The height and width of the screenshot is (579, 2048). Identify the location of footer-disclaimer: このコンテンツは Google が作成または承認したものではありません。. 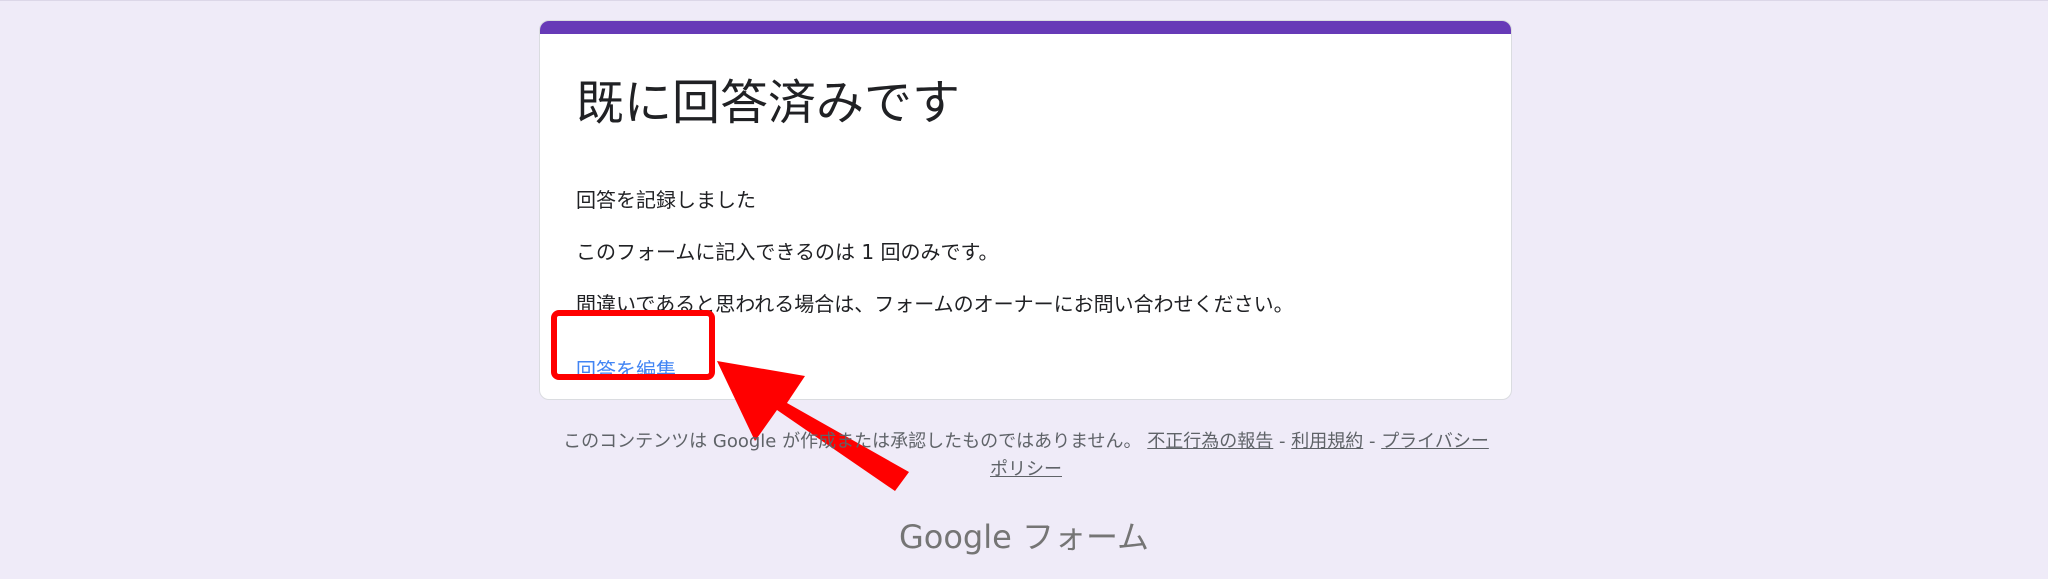
(852, 441).